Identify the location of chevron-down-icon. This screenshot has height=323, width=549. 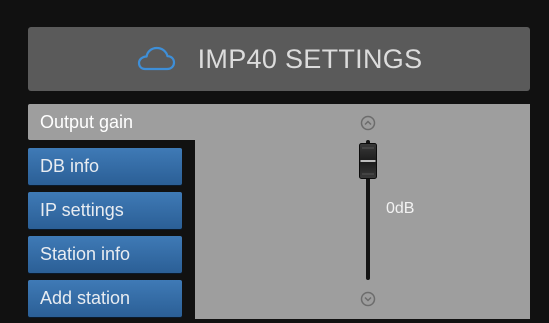
(368, 299).